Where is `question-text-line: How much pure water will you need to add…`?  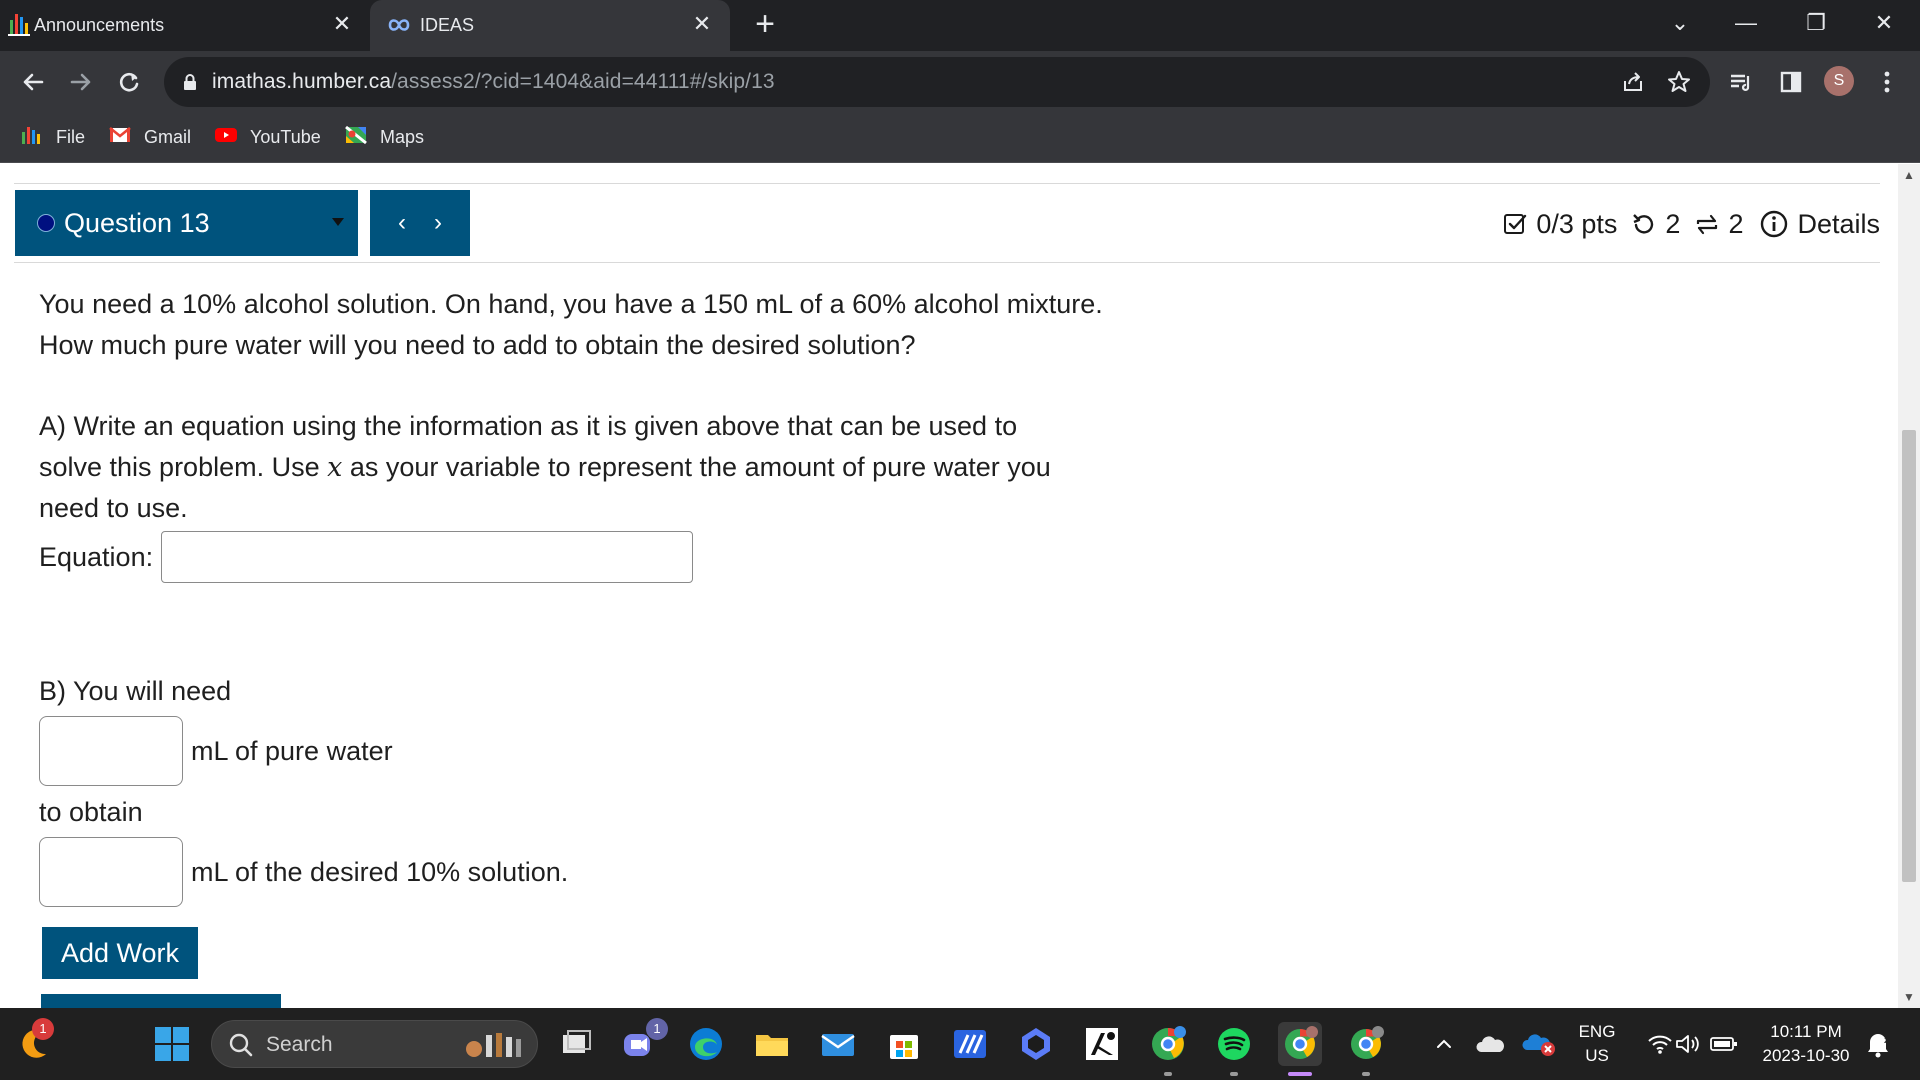 question-text-line: How much pure water will you need to add… is located at coordinates (477, 345).